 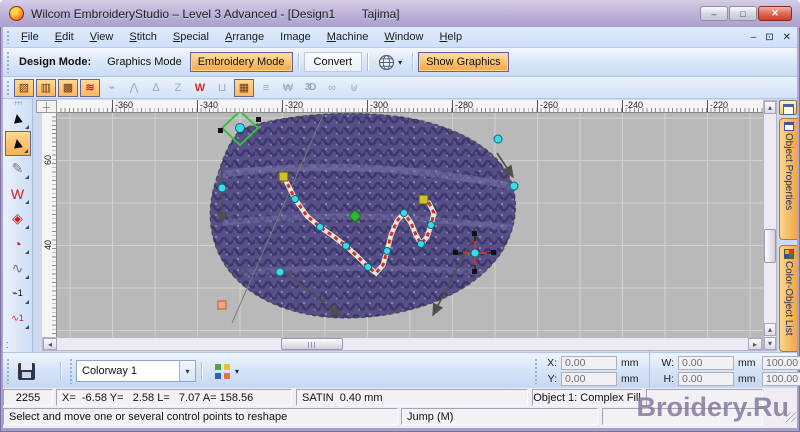 I want to click on scroll-right-button: ▸, so click(x=755, y=344).